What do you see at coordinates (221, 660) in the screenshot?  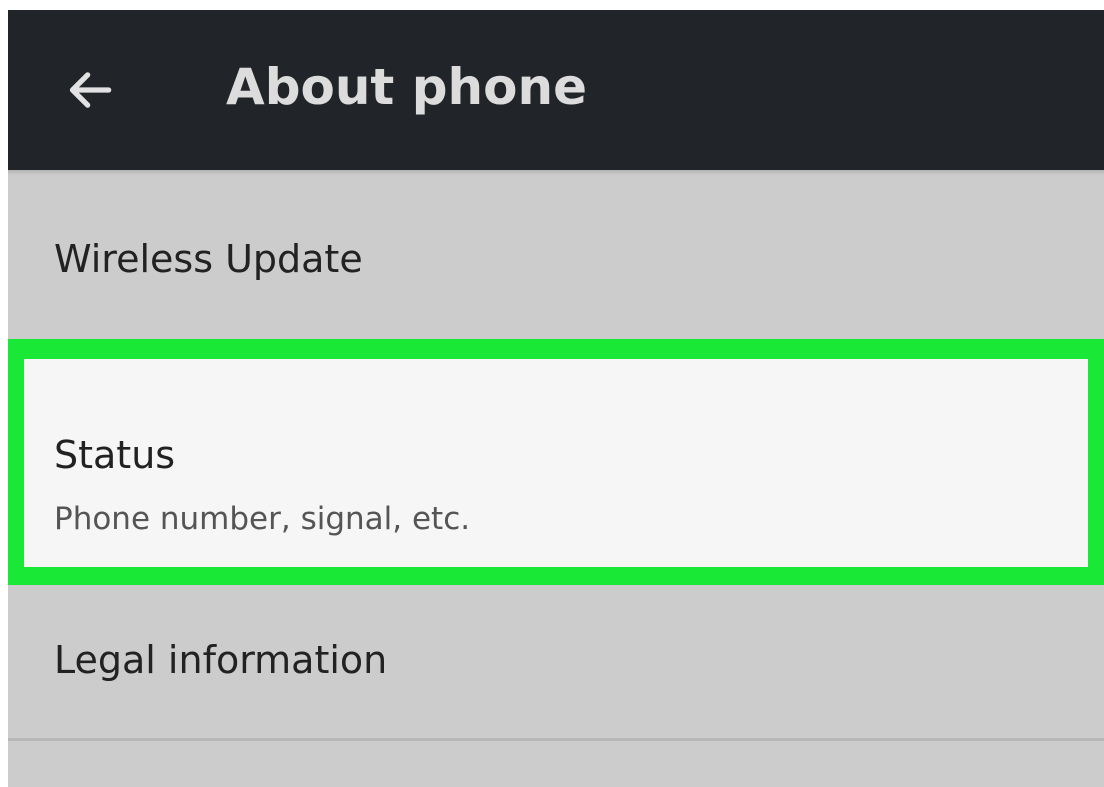 I see `legal-information-title: Legal information` at bounding box center [221, 660].